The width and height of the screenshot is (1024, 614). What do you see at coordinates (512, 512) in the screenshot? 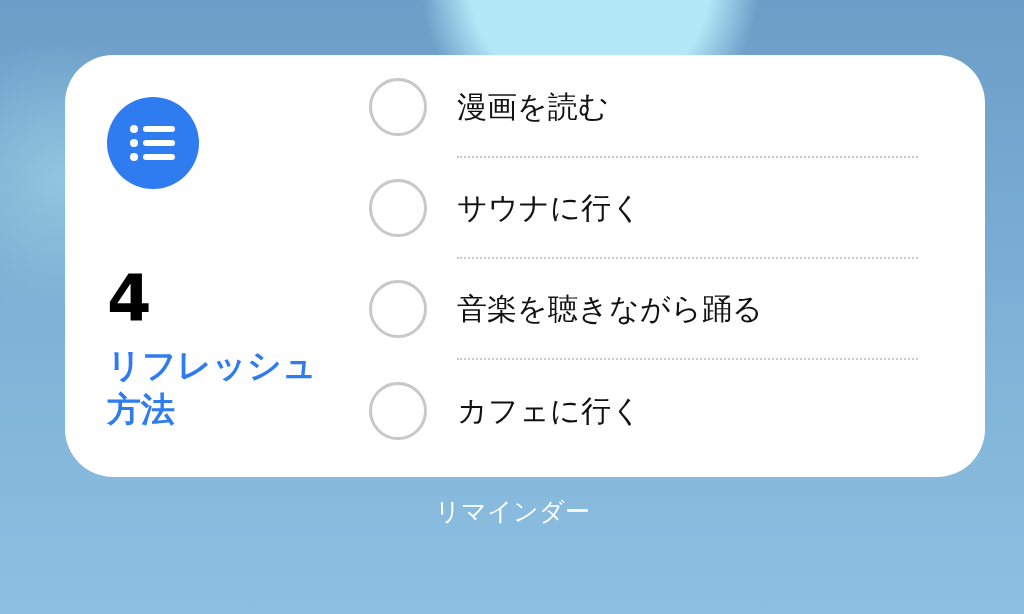
I see `app-label: リマインダー` at bounding box center [512, 512].